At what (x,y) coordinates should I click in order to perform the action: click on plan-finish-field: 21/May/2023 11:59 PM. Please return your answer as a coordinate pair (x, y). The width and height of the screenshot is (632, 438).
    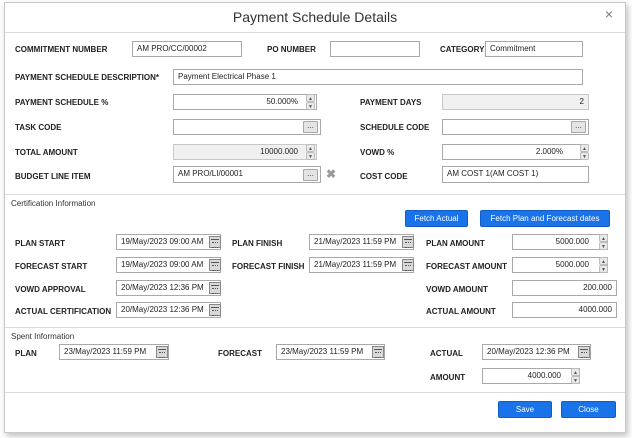
    Looking at the image, I should click on (361, 242).